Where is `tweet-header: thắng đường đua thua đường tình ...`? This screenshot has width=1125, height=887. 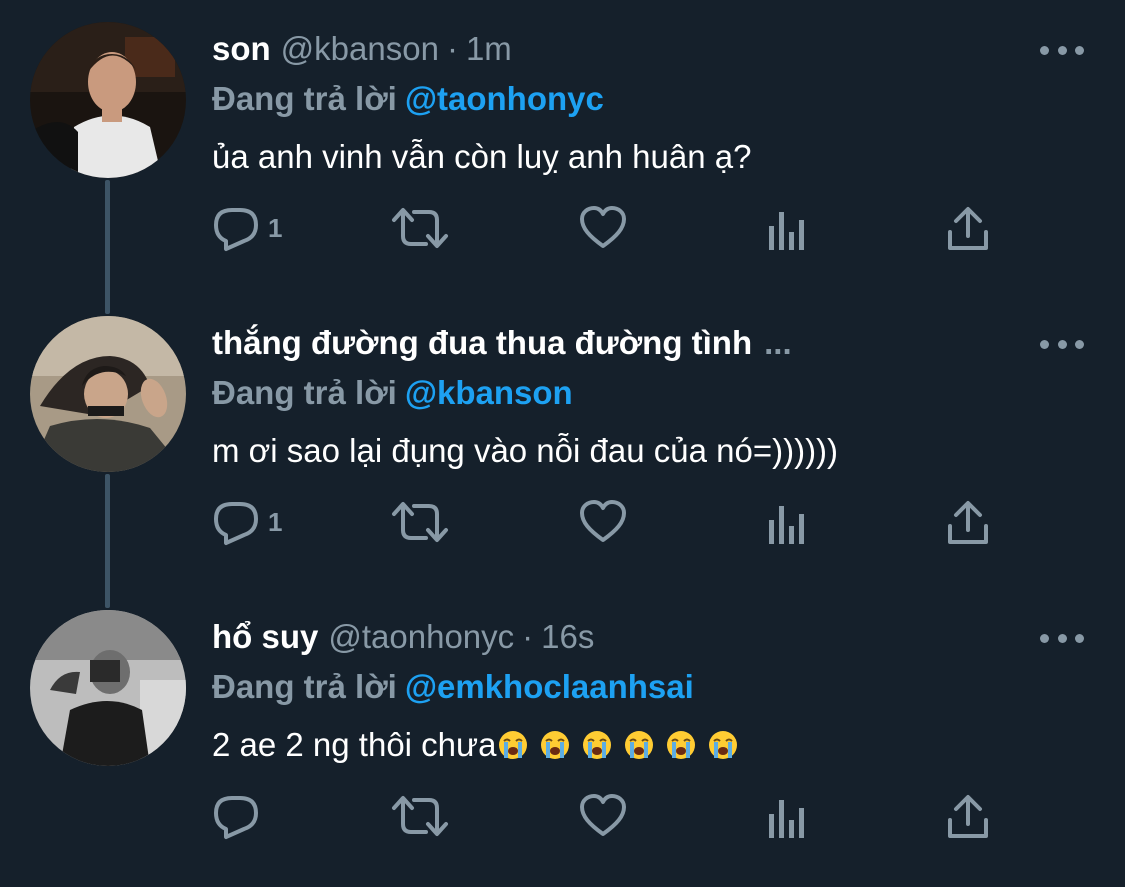 tweet-header: thắng đường đua thua đường tình ... is located at coordinates (502, 346).